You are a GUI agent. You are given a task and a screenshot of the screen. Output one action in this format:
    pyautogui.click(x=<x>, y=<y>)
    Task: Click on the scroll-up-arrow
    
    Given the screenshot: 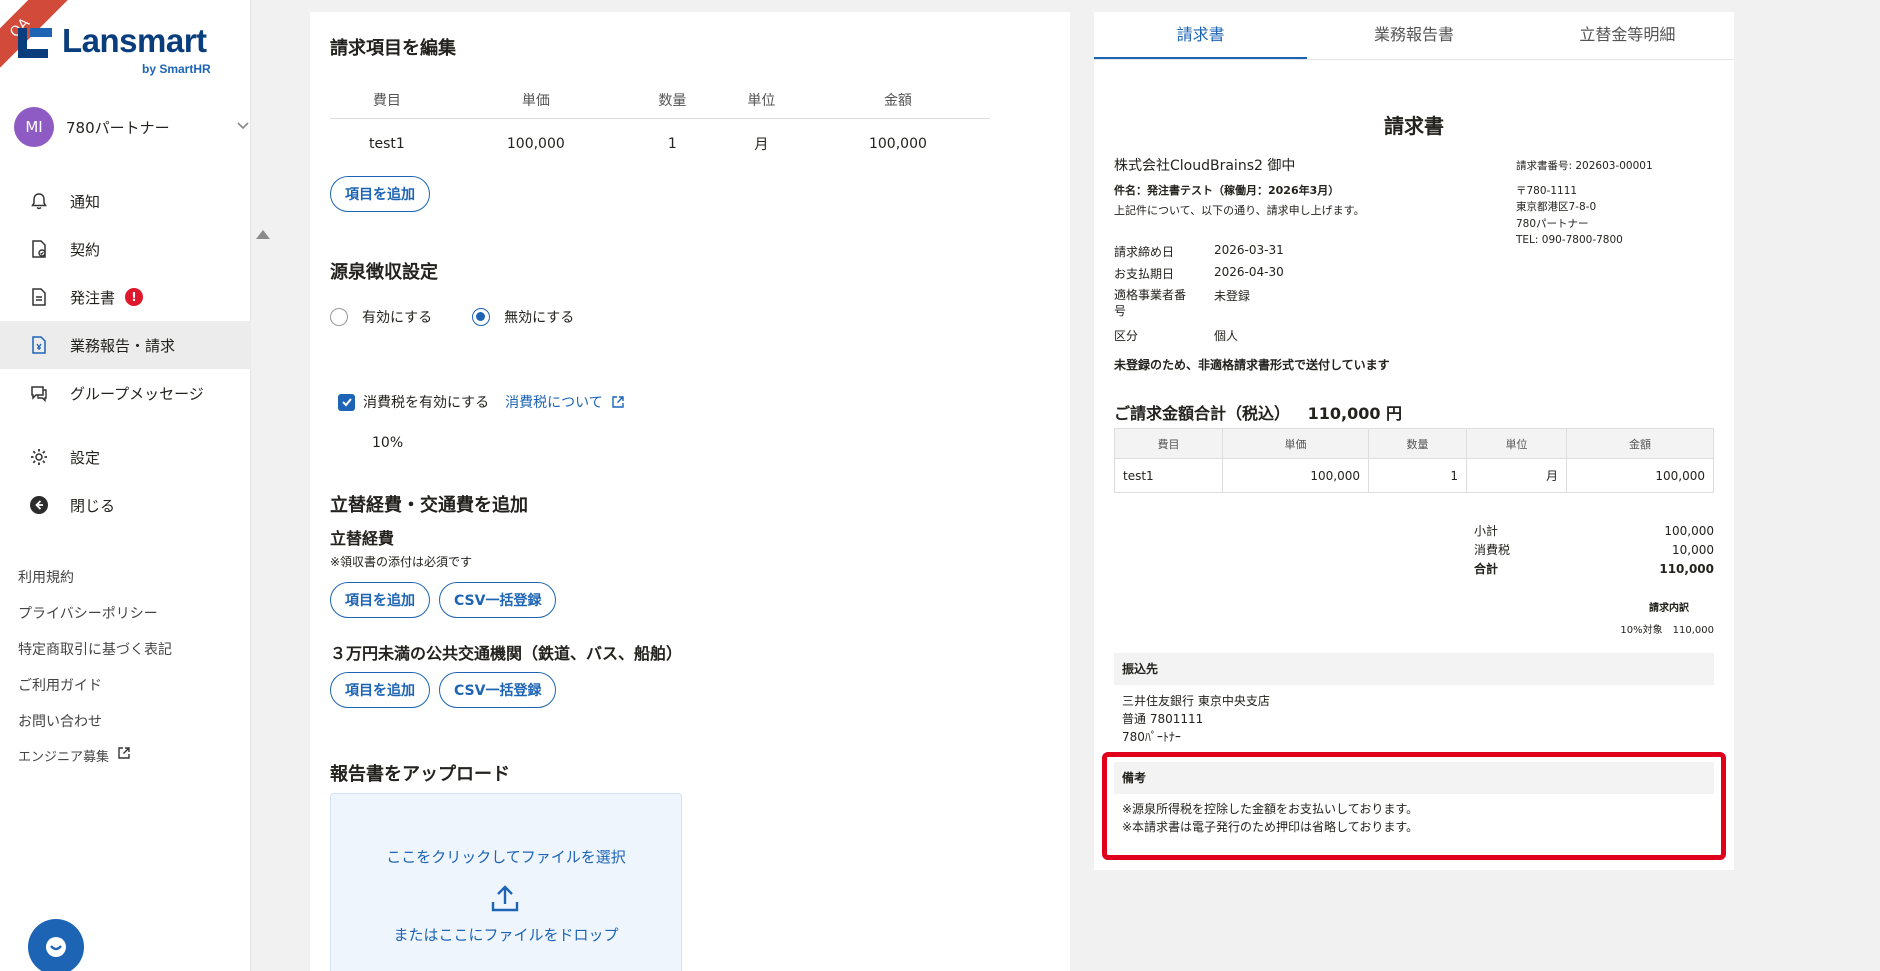 What is the action you would take?
    pyautogui.click(x=263, y=234)
    